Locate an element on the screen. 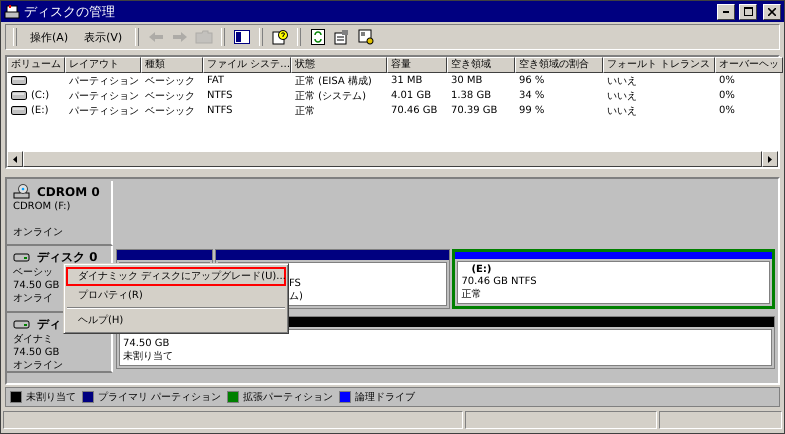 This screenshot has width=785, height=434. extended-partition: (E:) 70.46 GB NTFS 正常 is located at coordinates (613, 279).